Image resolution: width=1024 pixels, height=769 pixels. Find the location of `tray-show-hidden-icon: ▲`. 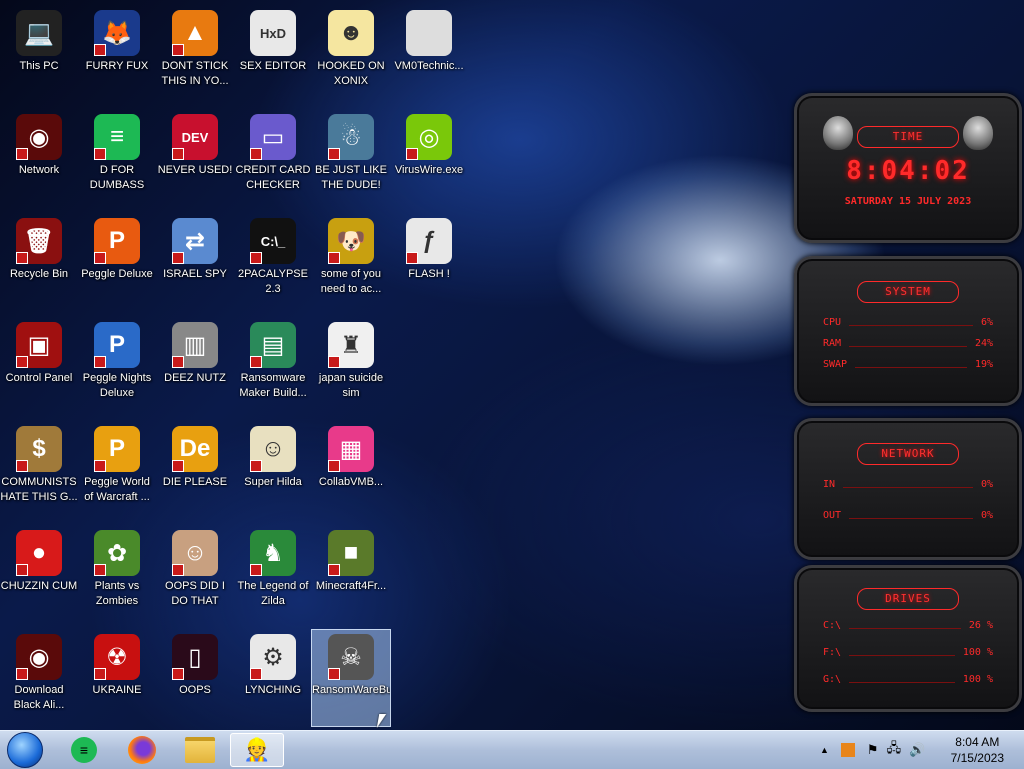

tray-show-hidden-icon: ▲ is located at coordinates (824, 750).